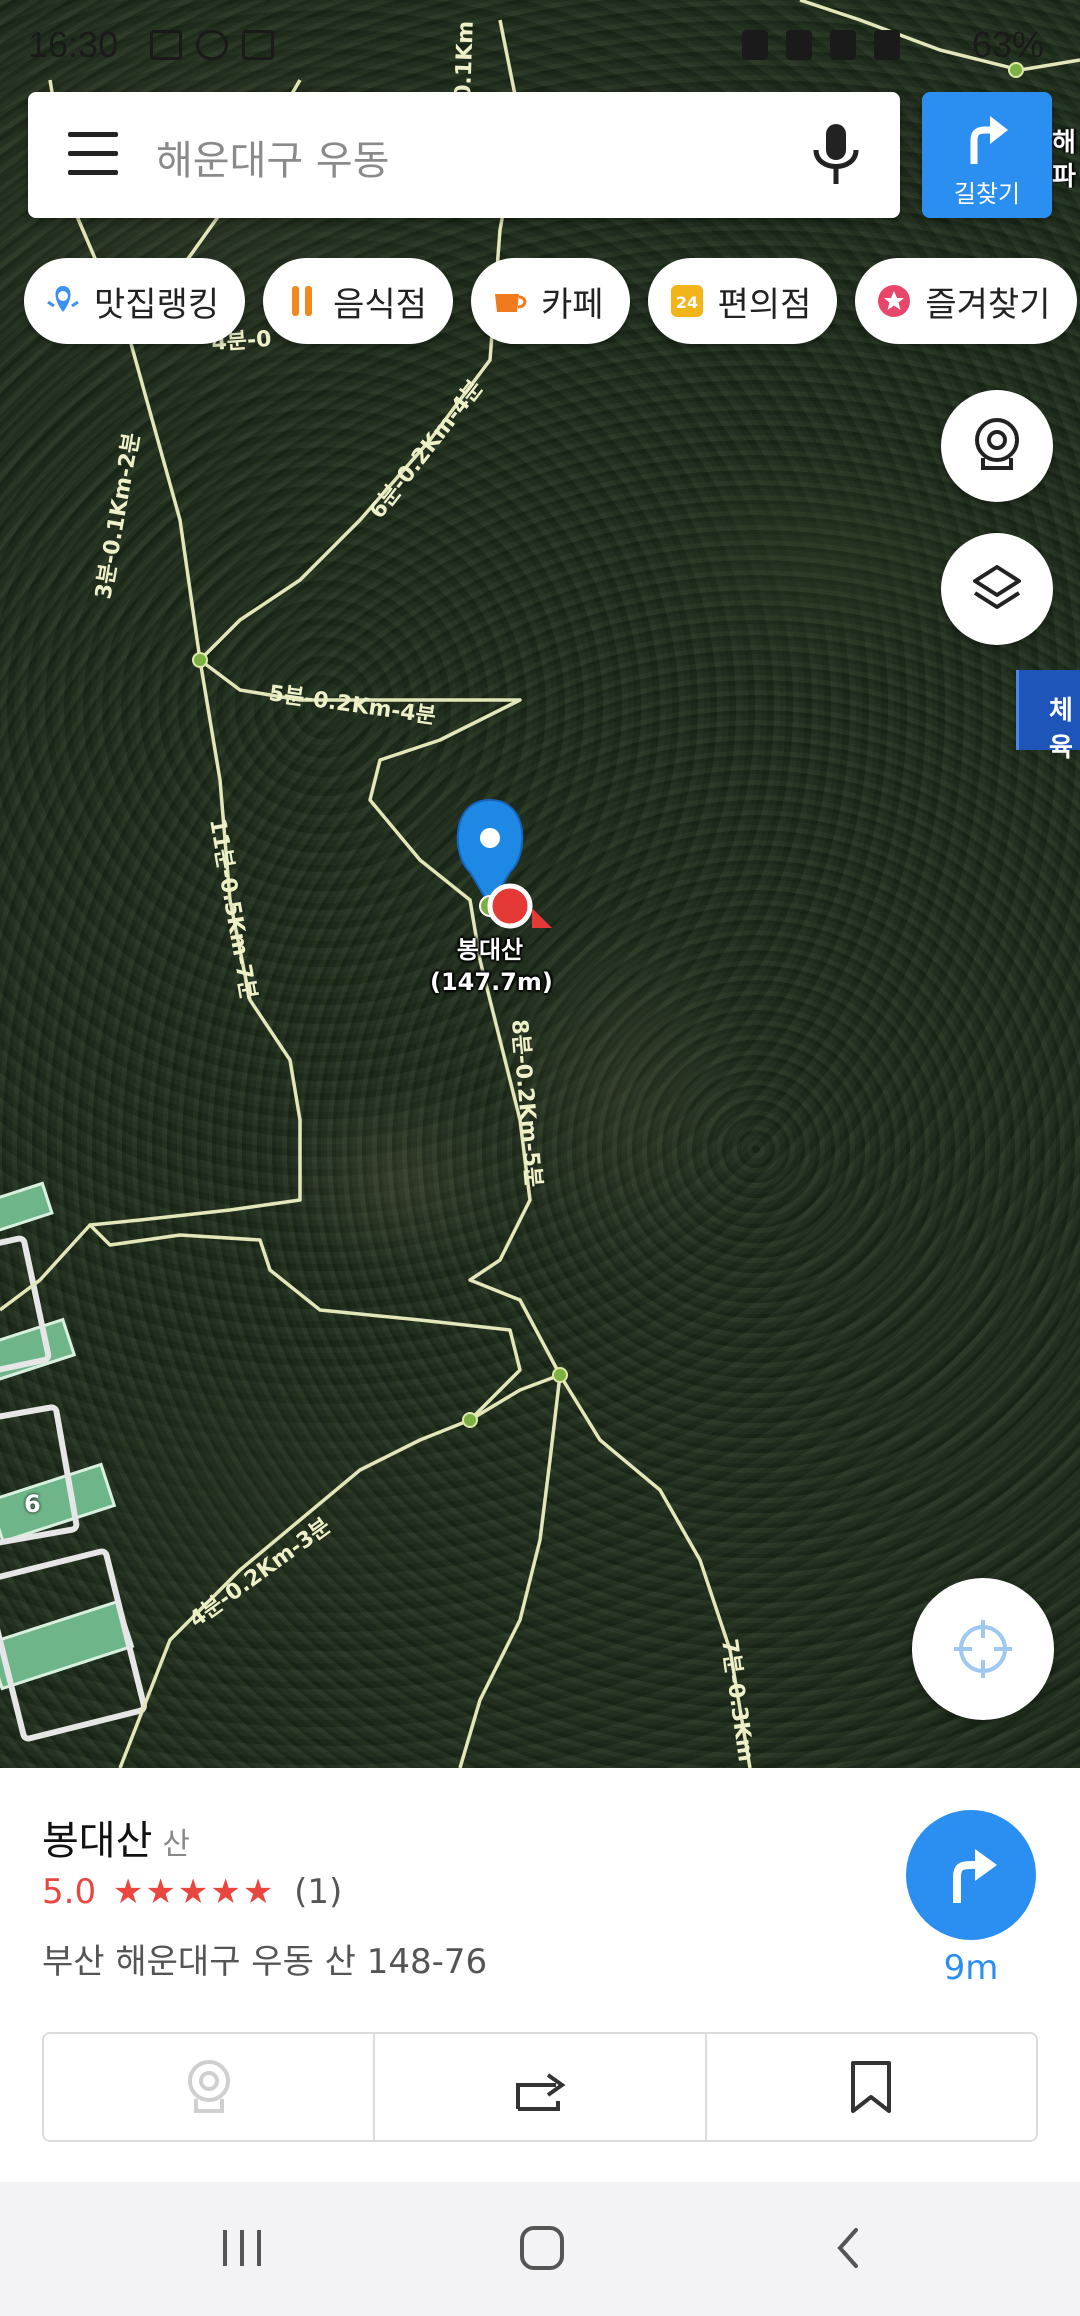 The width and height of the screenshot is (1080, 2316). I want to click on menu-icon, so click(93, 154).